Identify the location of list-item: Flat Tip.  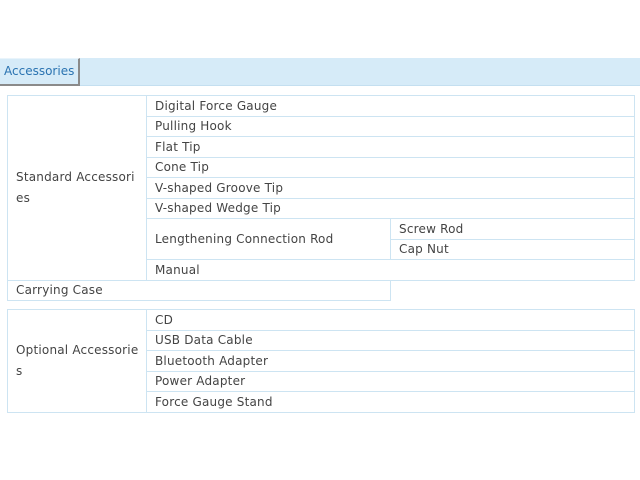
(390, 147).